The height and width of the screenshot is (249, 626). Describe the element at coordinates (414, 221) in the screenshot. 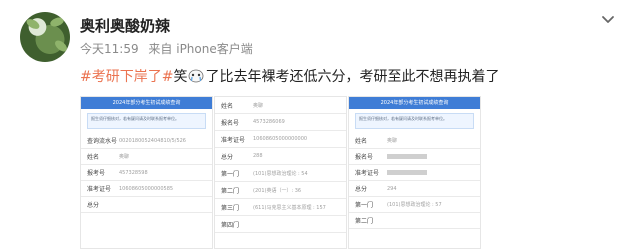

I see `table-row: 第二门` at that location.